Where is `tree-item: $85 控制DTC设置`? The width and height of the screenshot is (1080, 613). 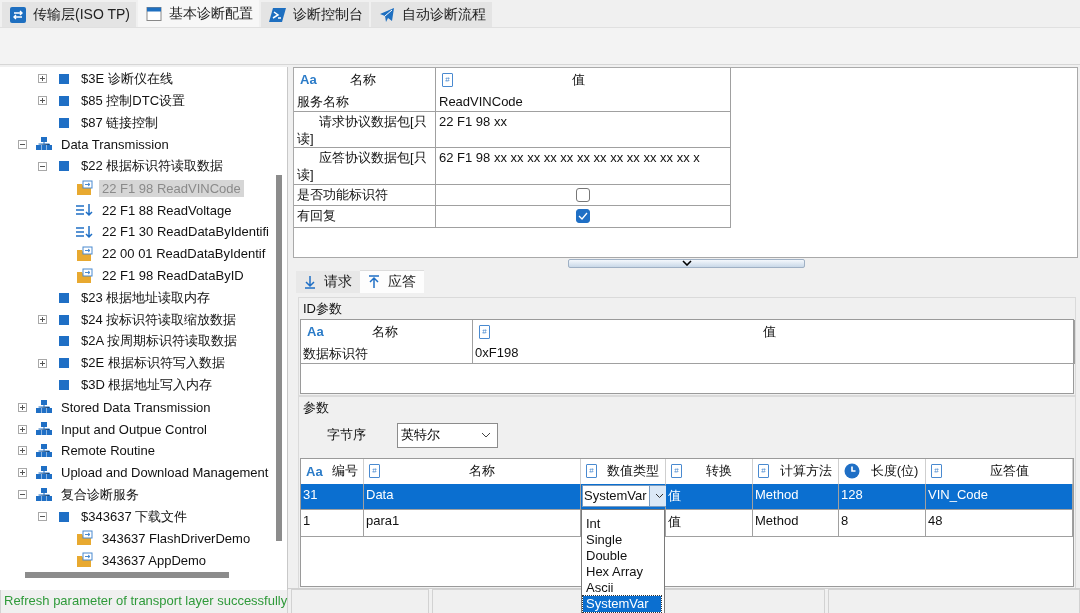
tree-item: $85 控制DTC设置 is located at coordinates (133, 100).